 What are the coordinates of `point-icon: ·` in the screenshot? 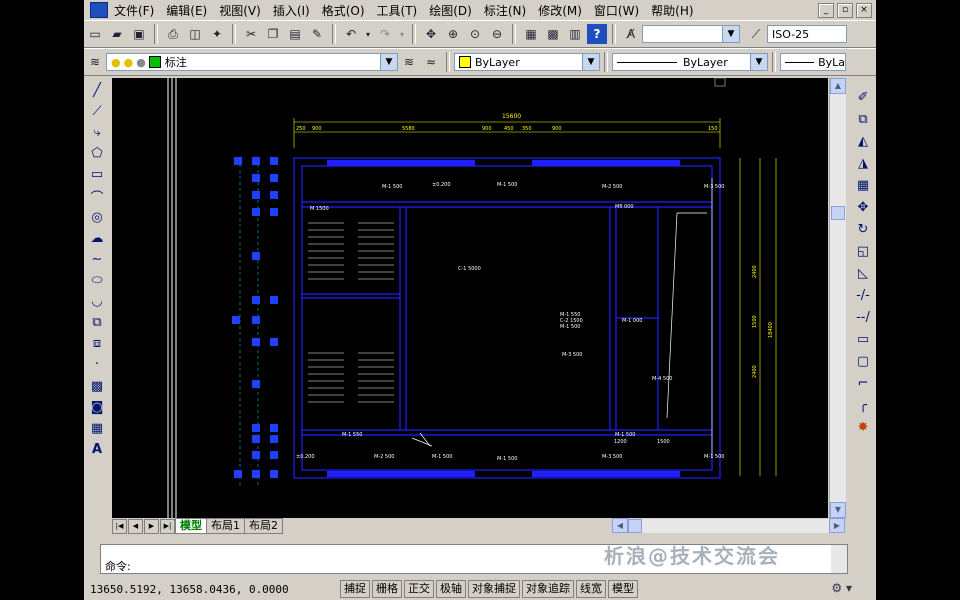 It's located at (97, 364).